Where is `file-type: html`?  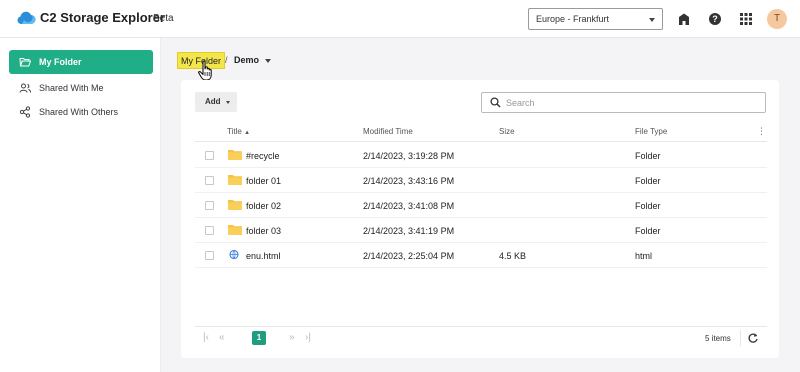
file-type: html is located at coordinates (644, 256).